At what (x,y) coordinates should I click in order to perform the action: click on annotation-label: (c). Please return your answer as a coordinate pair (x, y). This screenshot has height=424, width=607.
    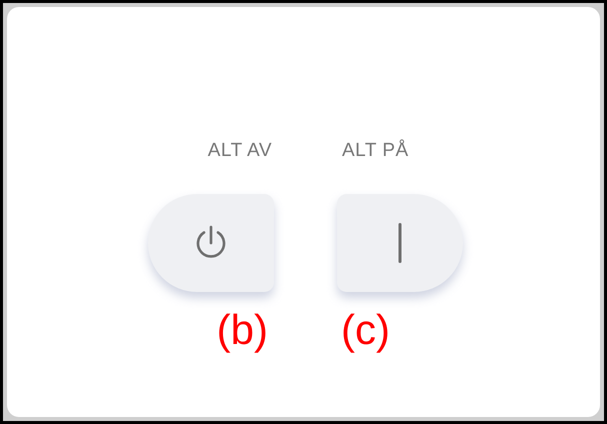
    Looking at the image, I should click on (365, 330).